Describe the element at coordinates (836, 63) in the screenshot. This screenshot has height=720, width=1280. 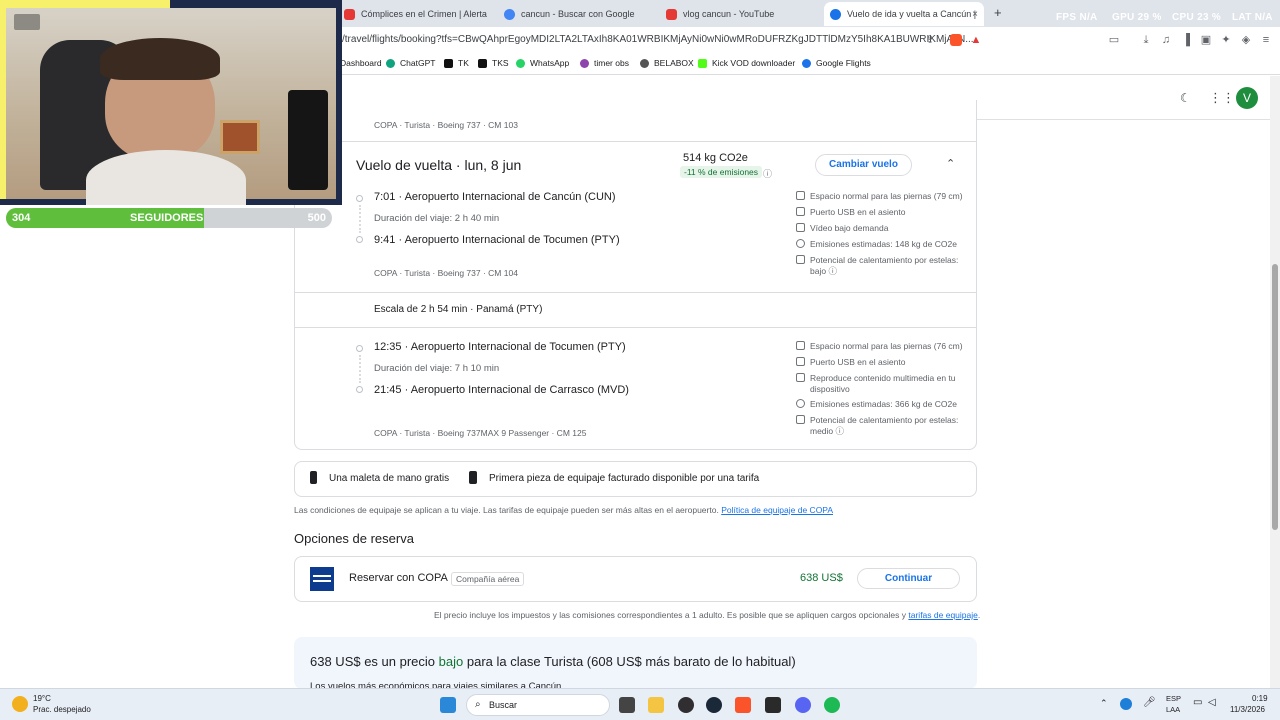
I see `bookmark-google-flights: Google Flights` at that location.